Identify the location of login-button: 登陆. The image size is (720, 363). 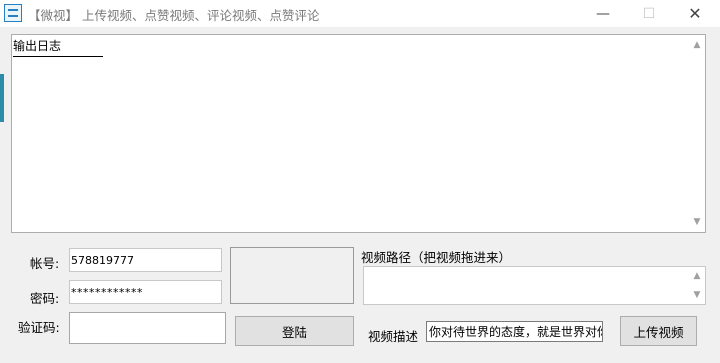
(294, 331).